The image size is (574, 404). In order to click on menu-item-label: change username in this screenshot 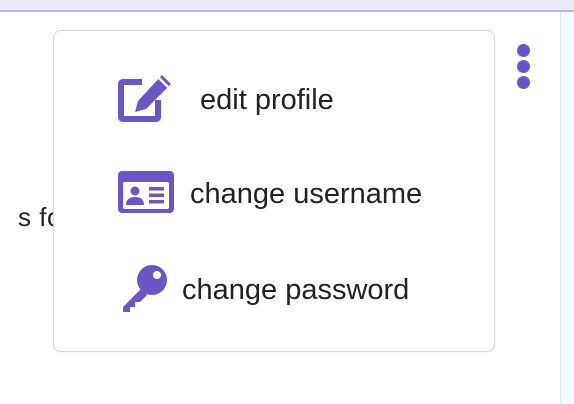, I will do `click(306, 194)`.